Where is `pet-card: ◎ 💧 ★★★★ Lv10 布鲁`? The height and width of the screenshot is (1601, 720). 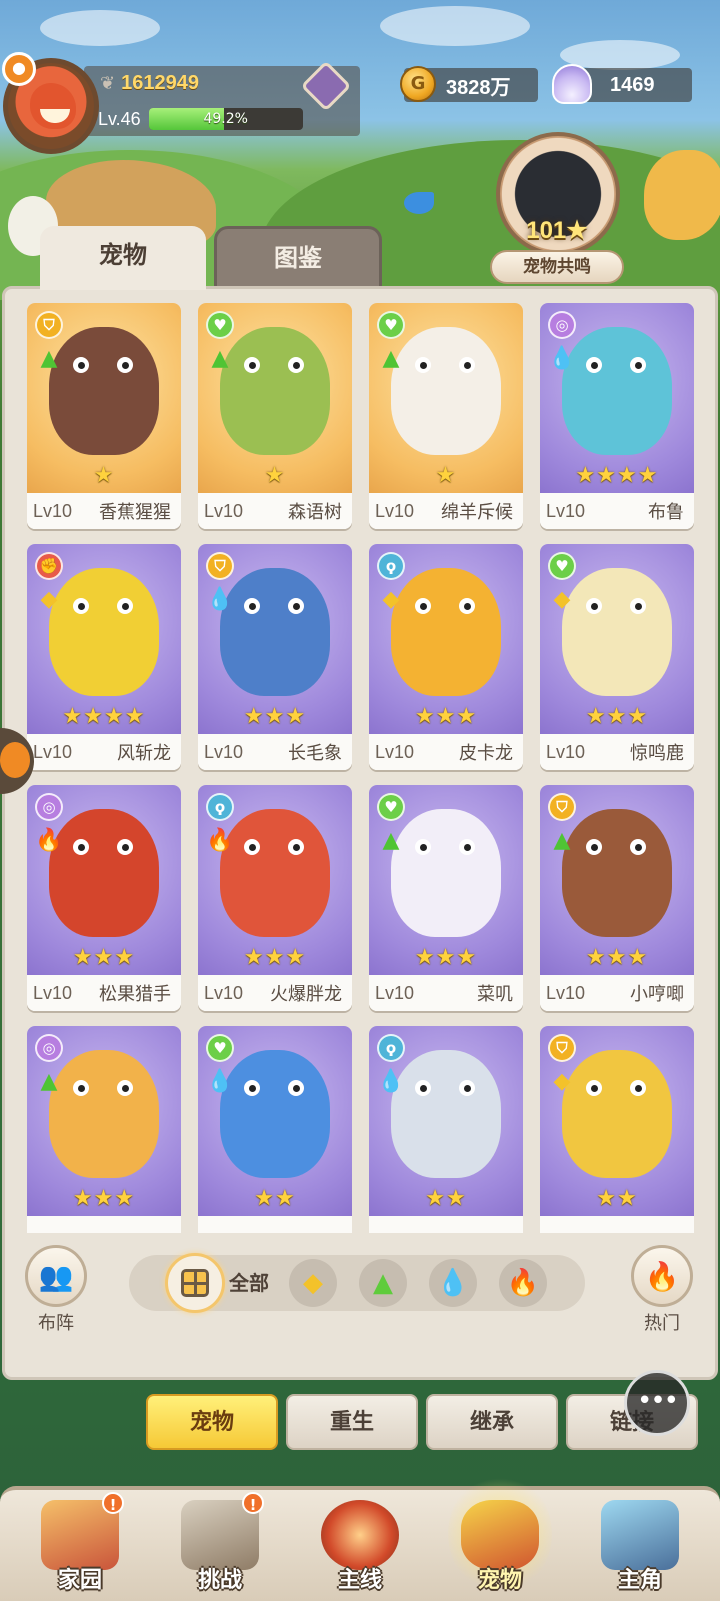 pet-card: ◎ 💧 ★★★★ Lv10 布鲁 is located at coordinates (617, 416).